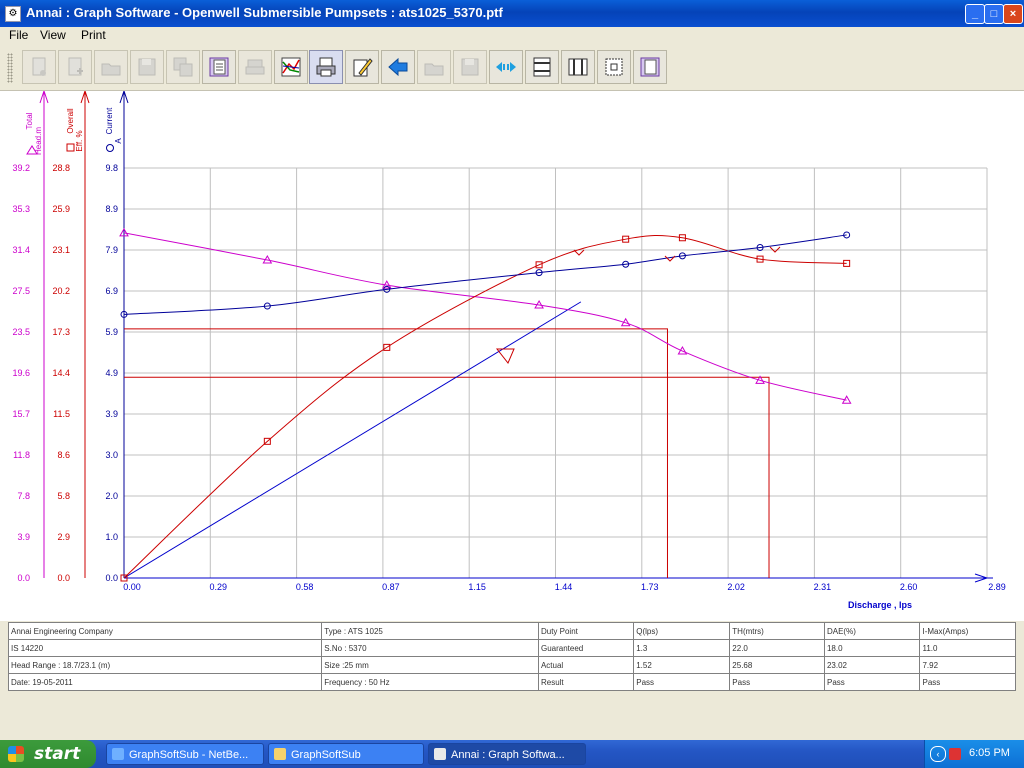 This screenshot has width=1024, height=768. What do you see at coordinates (18, 35) in the screenshot?
I see `menu-file: File` at bounding box center [18, 35].